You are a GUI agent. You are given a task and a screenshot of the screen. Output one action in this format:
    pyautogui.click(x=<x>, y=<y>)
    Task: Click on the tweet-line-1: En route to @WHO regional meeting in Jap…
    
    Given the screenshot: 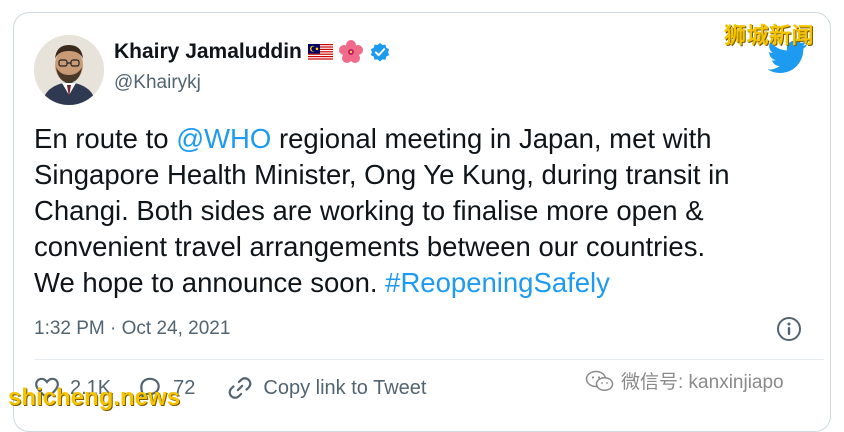 What is the action you would take?
    pyautogui.click(x=429, y=139)
    